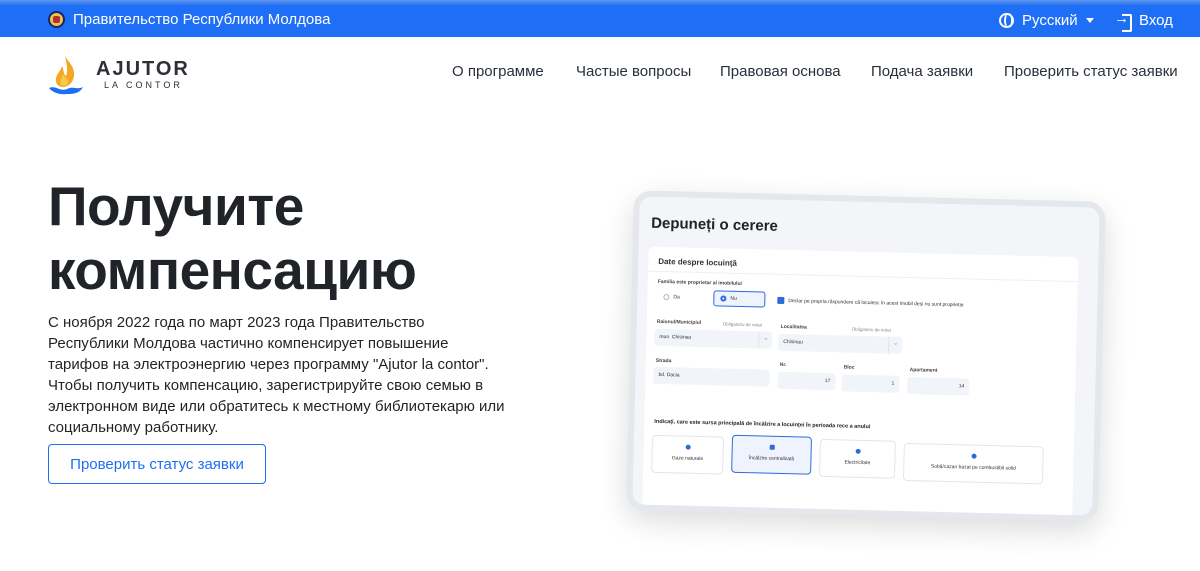  Describe the element at coordinates (687, 459) in the screenshot. I see `option-natural-gas-label: Gaze naturale` at that location.